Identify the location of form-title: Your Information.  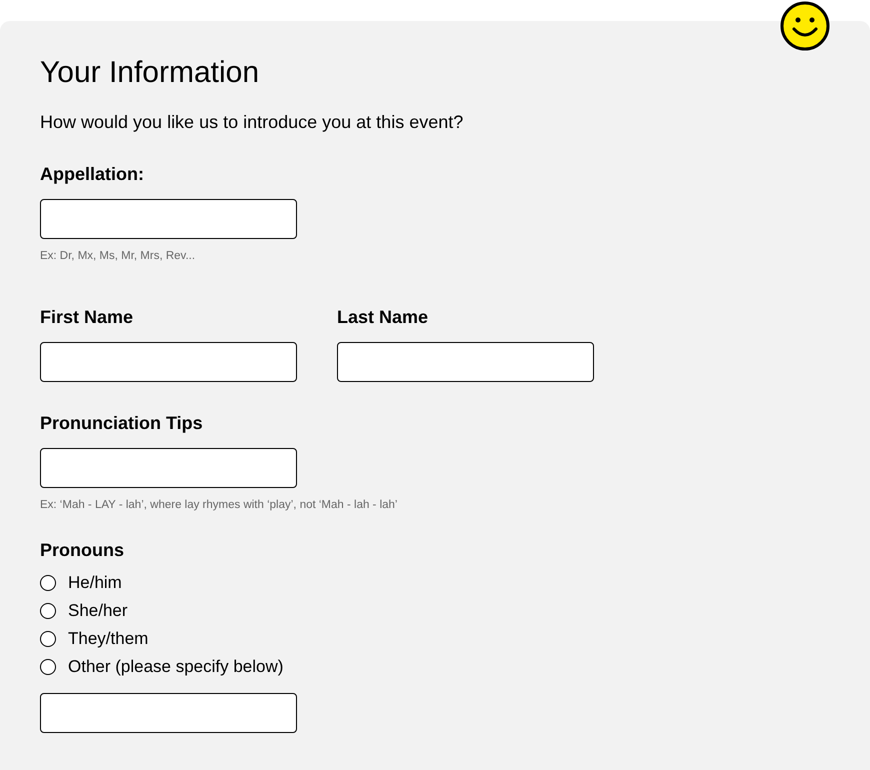
(150, 73).